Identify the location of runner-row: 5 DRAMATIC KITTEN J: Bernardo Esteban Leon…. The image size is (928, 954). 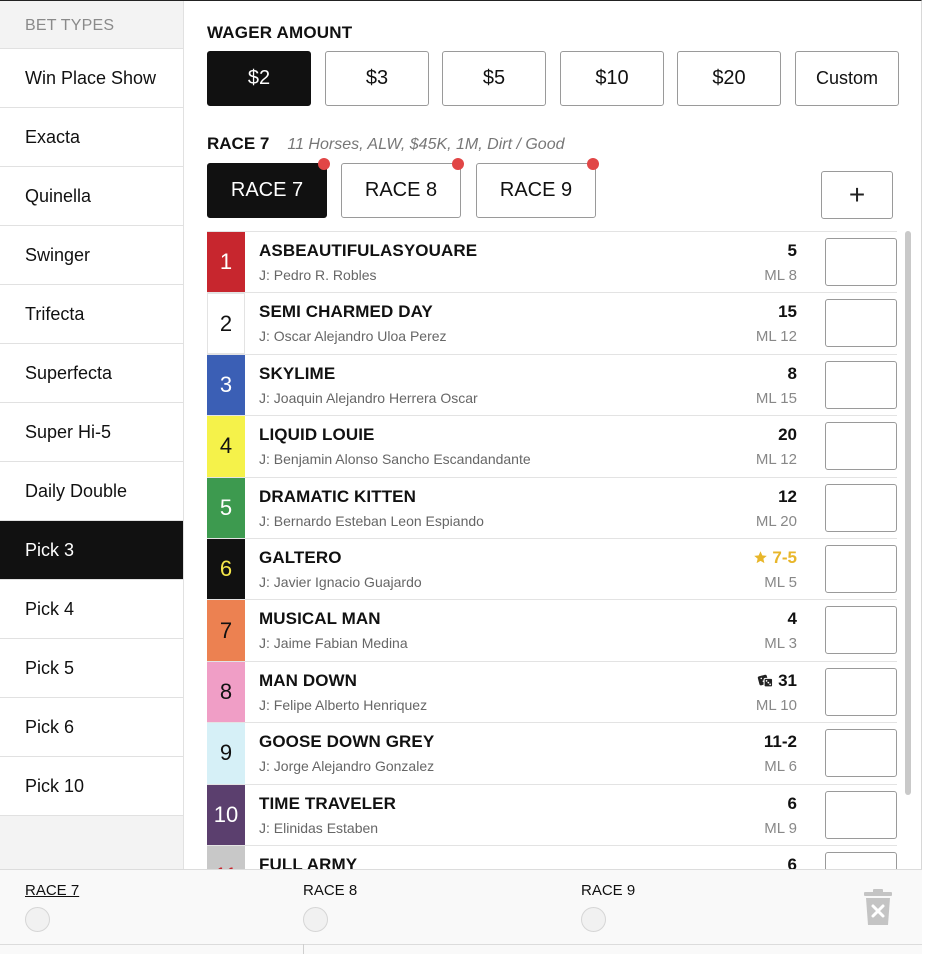
(552, 508).